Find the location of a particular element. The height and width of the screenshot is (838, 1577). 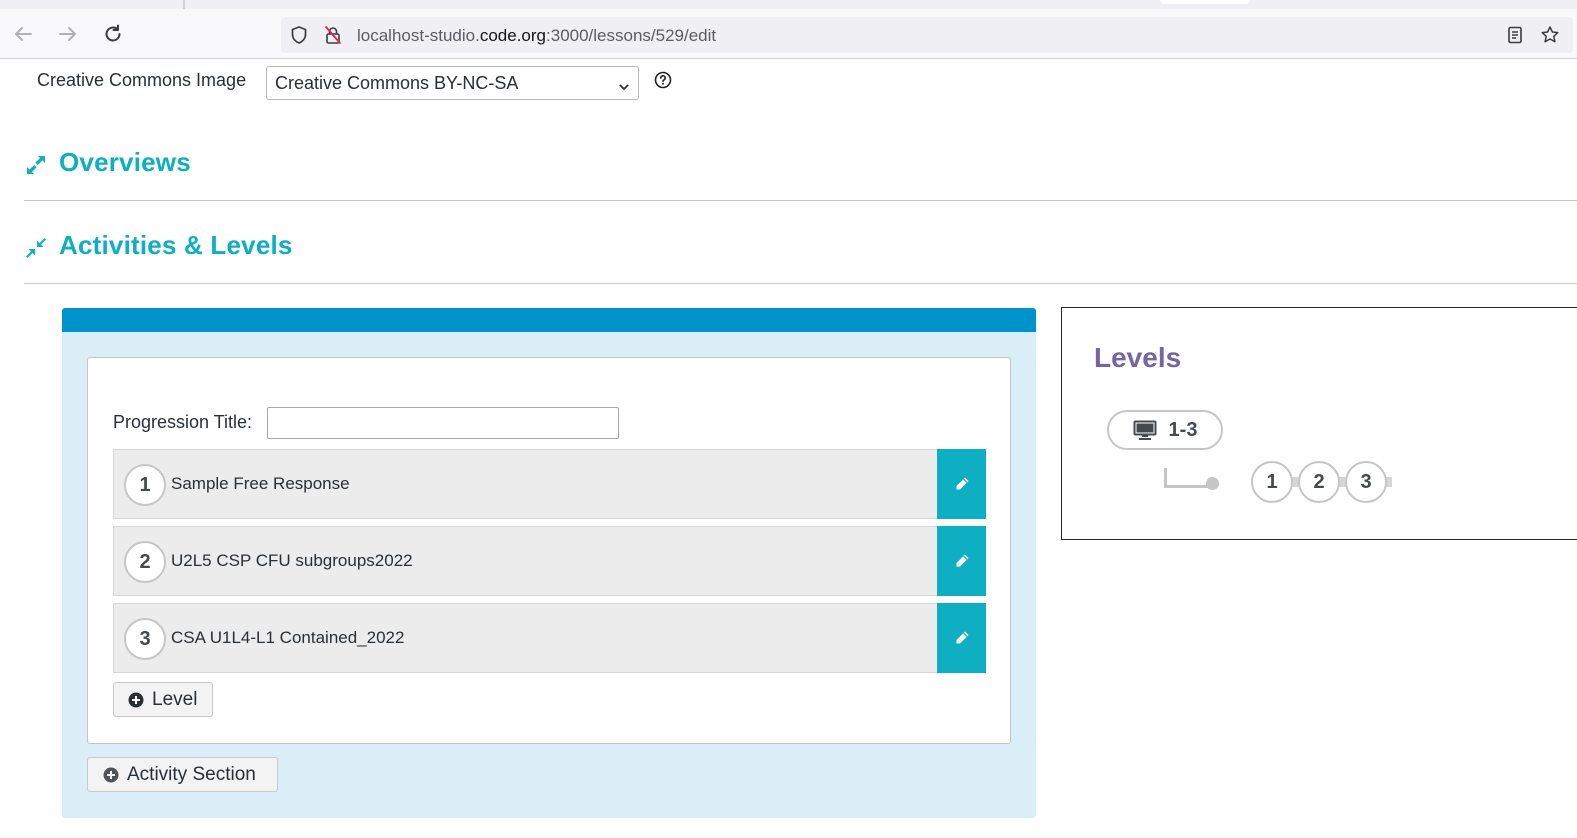

expand-icon is located at coordinates (36, 165).